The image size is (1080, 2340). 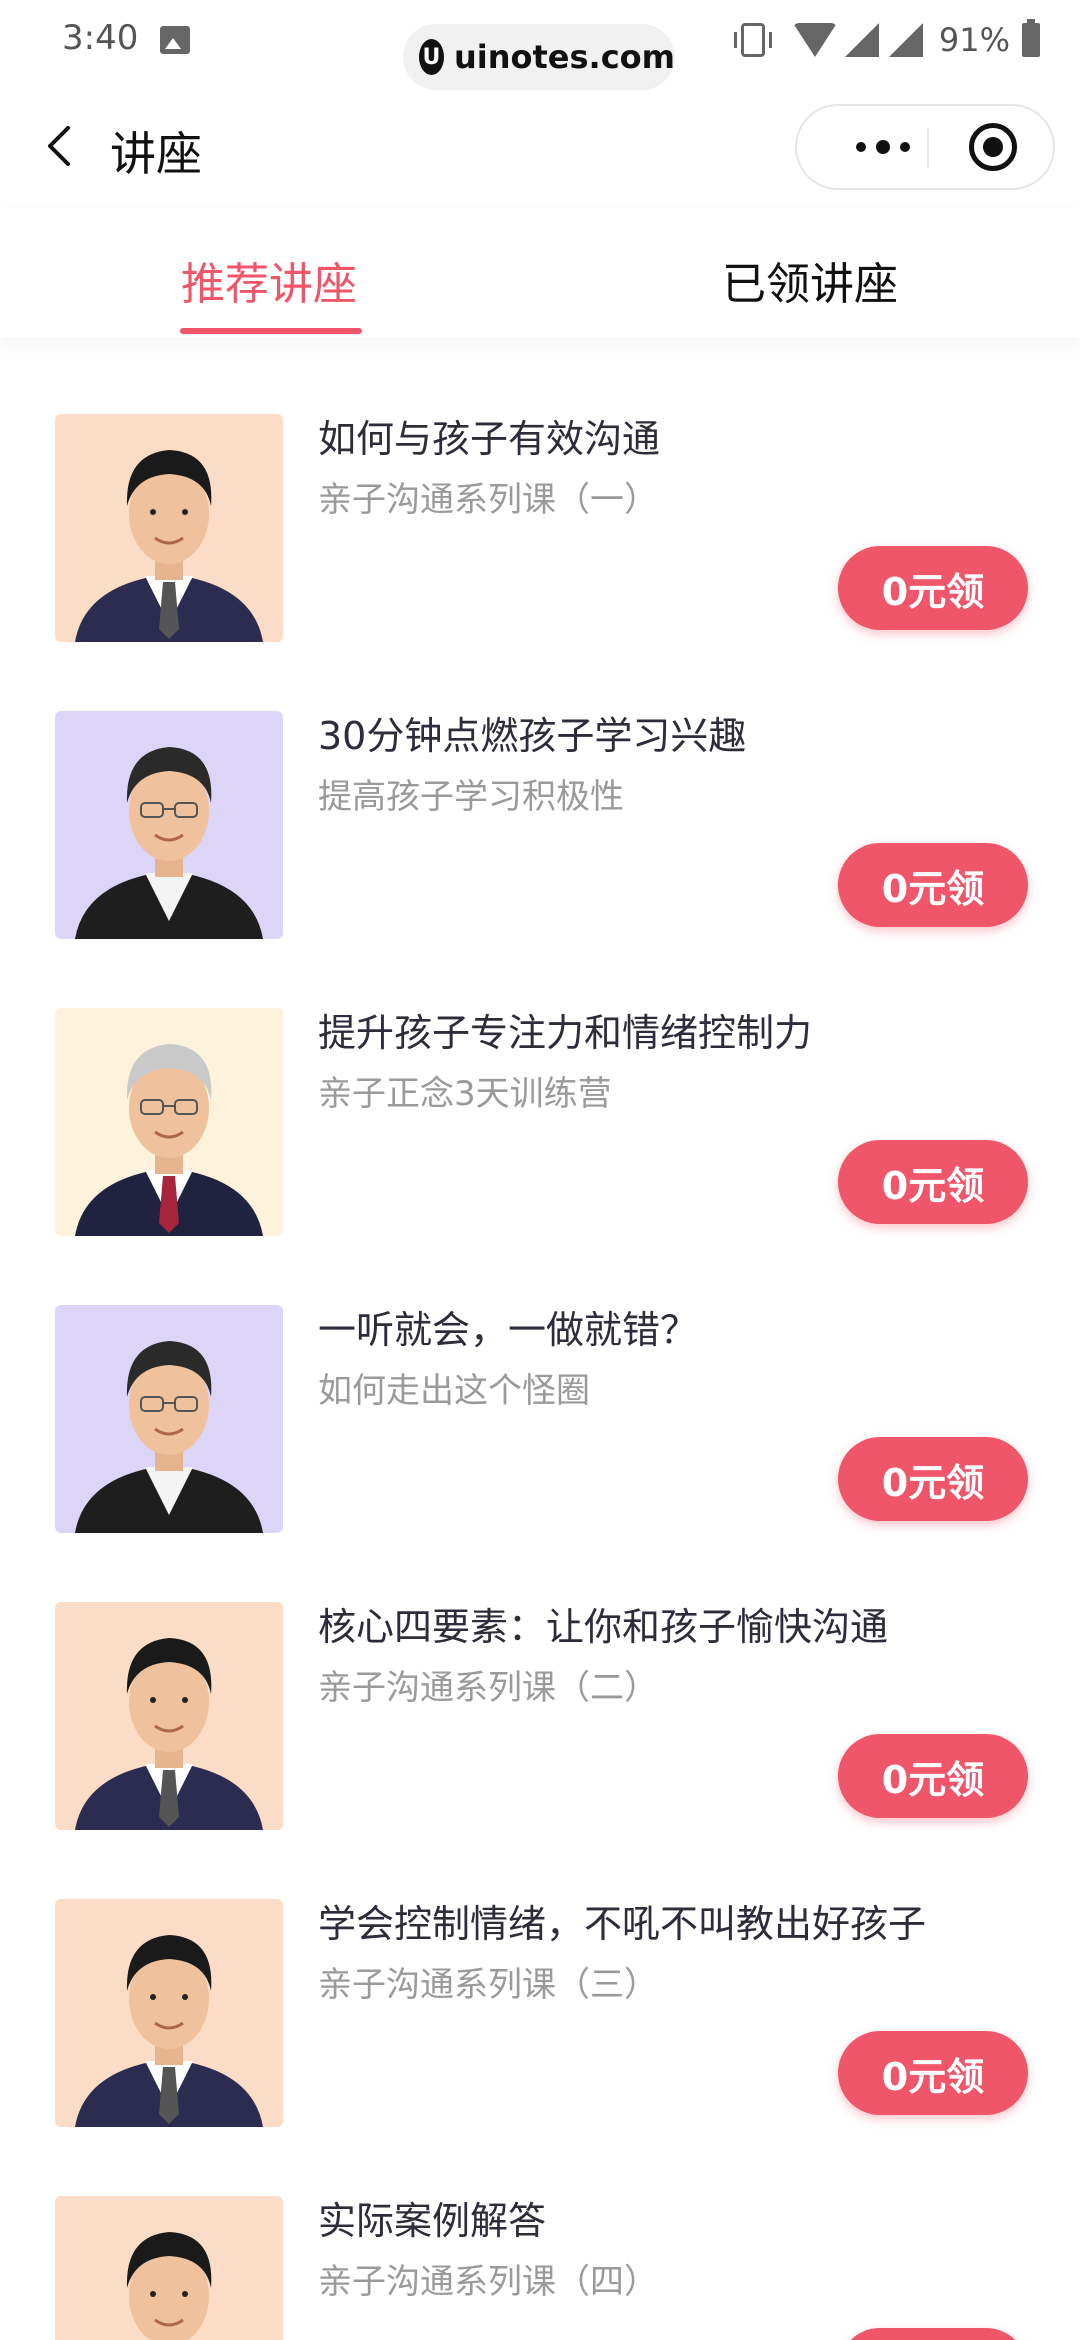 I want to click on tab-bar: 推荐讲座 已领讲座, so click(x=540, y=273).